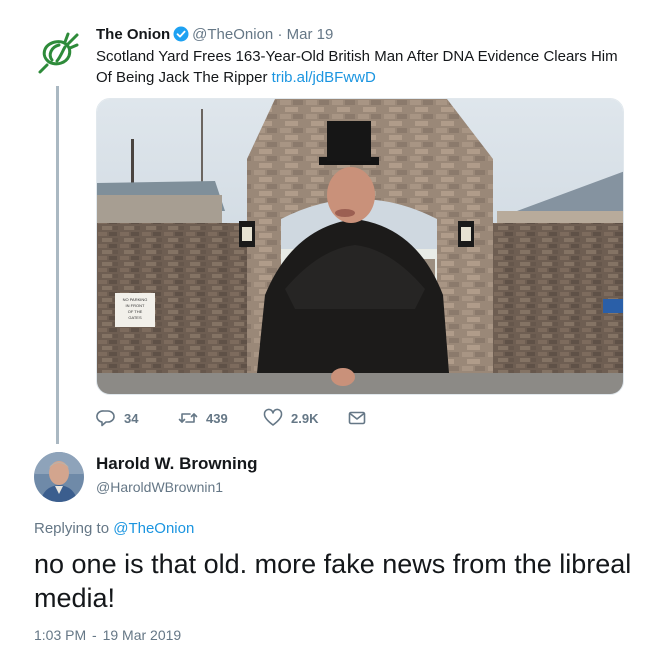 The height and width of the screenshot is (659, 660). What do you see at coordinates (217, 418) in the screenshot?
I see `retweet-count: 439` at bounding box center [217, 418].